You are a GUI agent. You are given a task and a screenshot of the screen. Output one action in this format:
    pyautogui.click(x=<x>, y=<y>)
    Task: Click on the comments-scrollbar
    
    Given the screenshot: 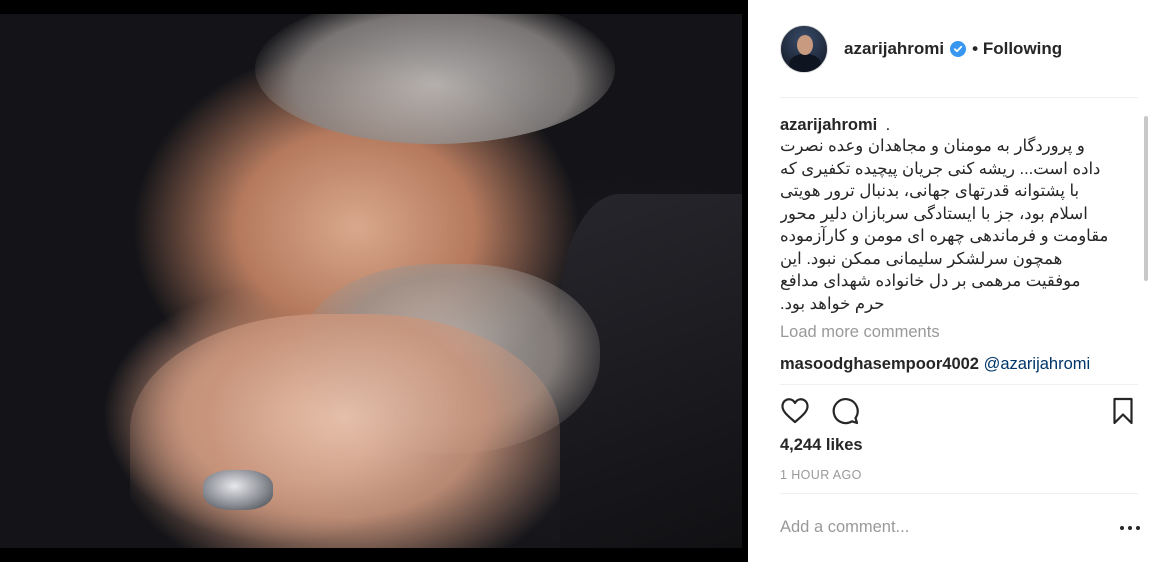 What is the action you would take?
    pyautogui.click(x=1146, y=198)
    